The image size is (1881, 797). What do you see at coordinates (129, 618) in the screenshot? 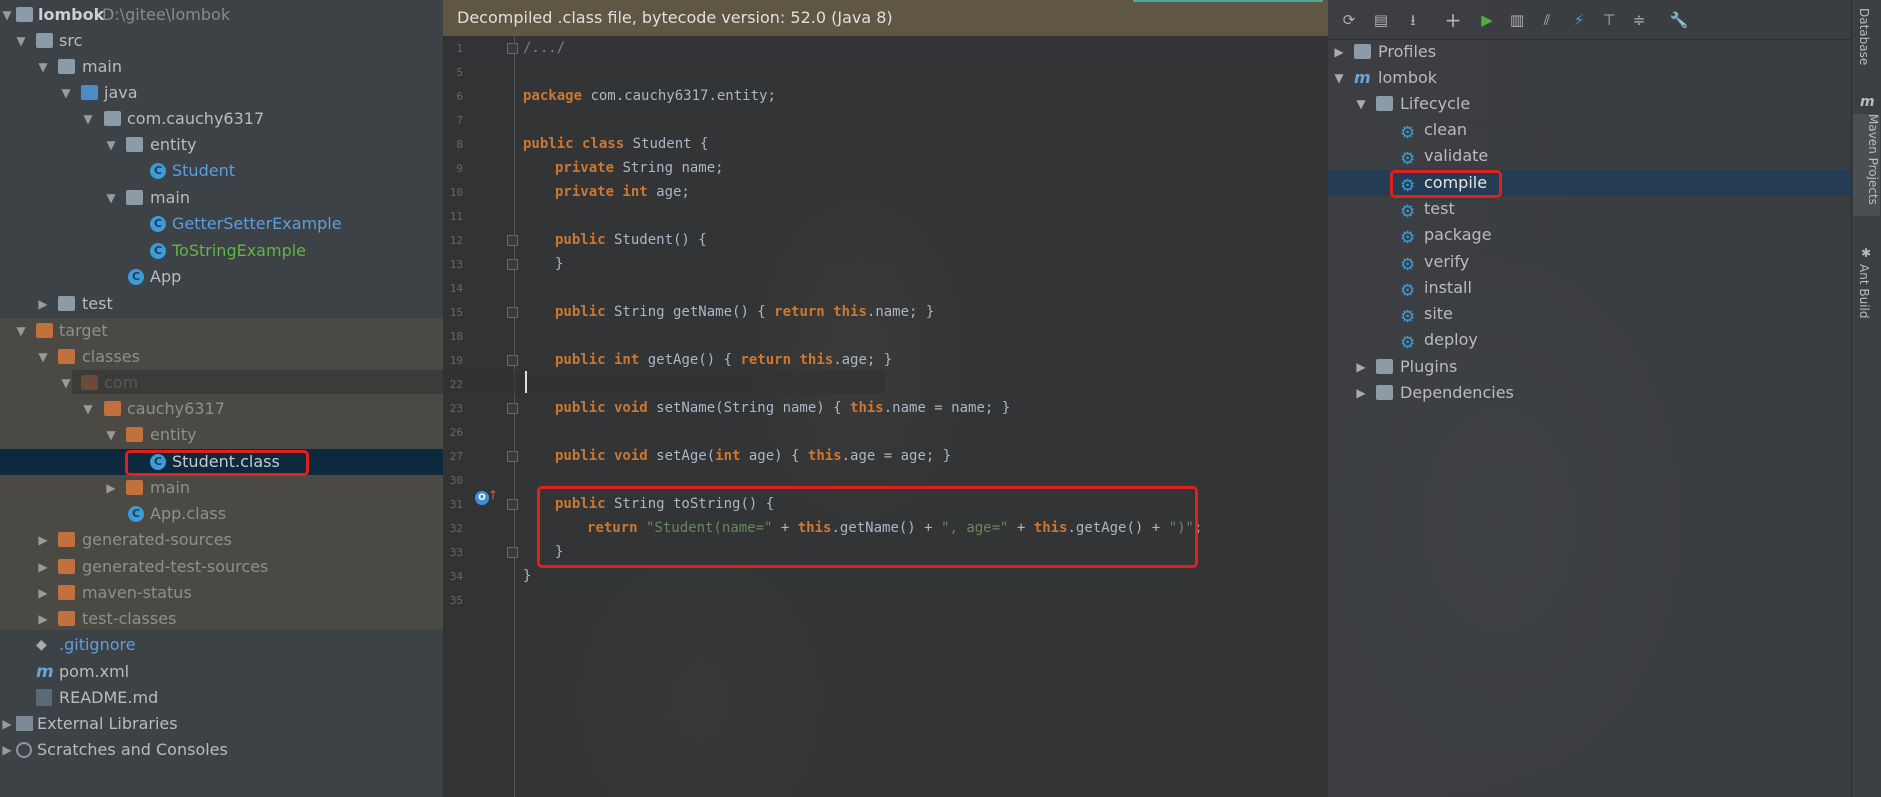
I see `tree-item-label: test-classes` at bounding box center [129, 618].